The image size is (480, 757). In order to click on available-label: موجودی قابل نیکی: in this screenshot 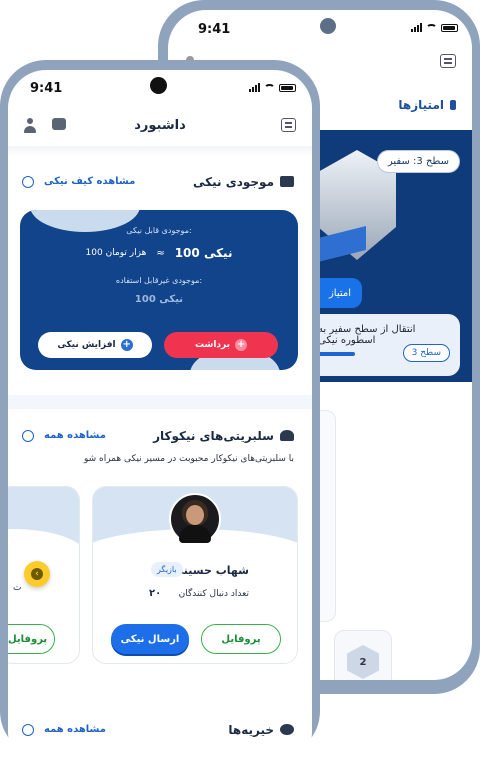, I will do `click(159, 230)`.